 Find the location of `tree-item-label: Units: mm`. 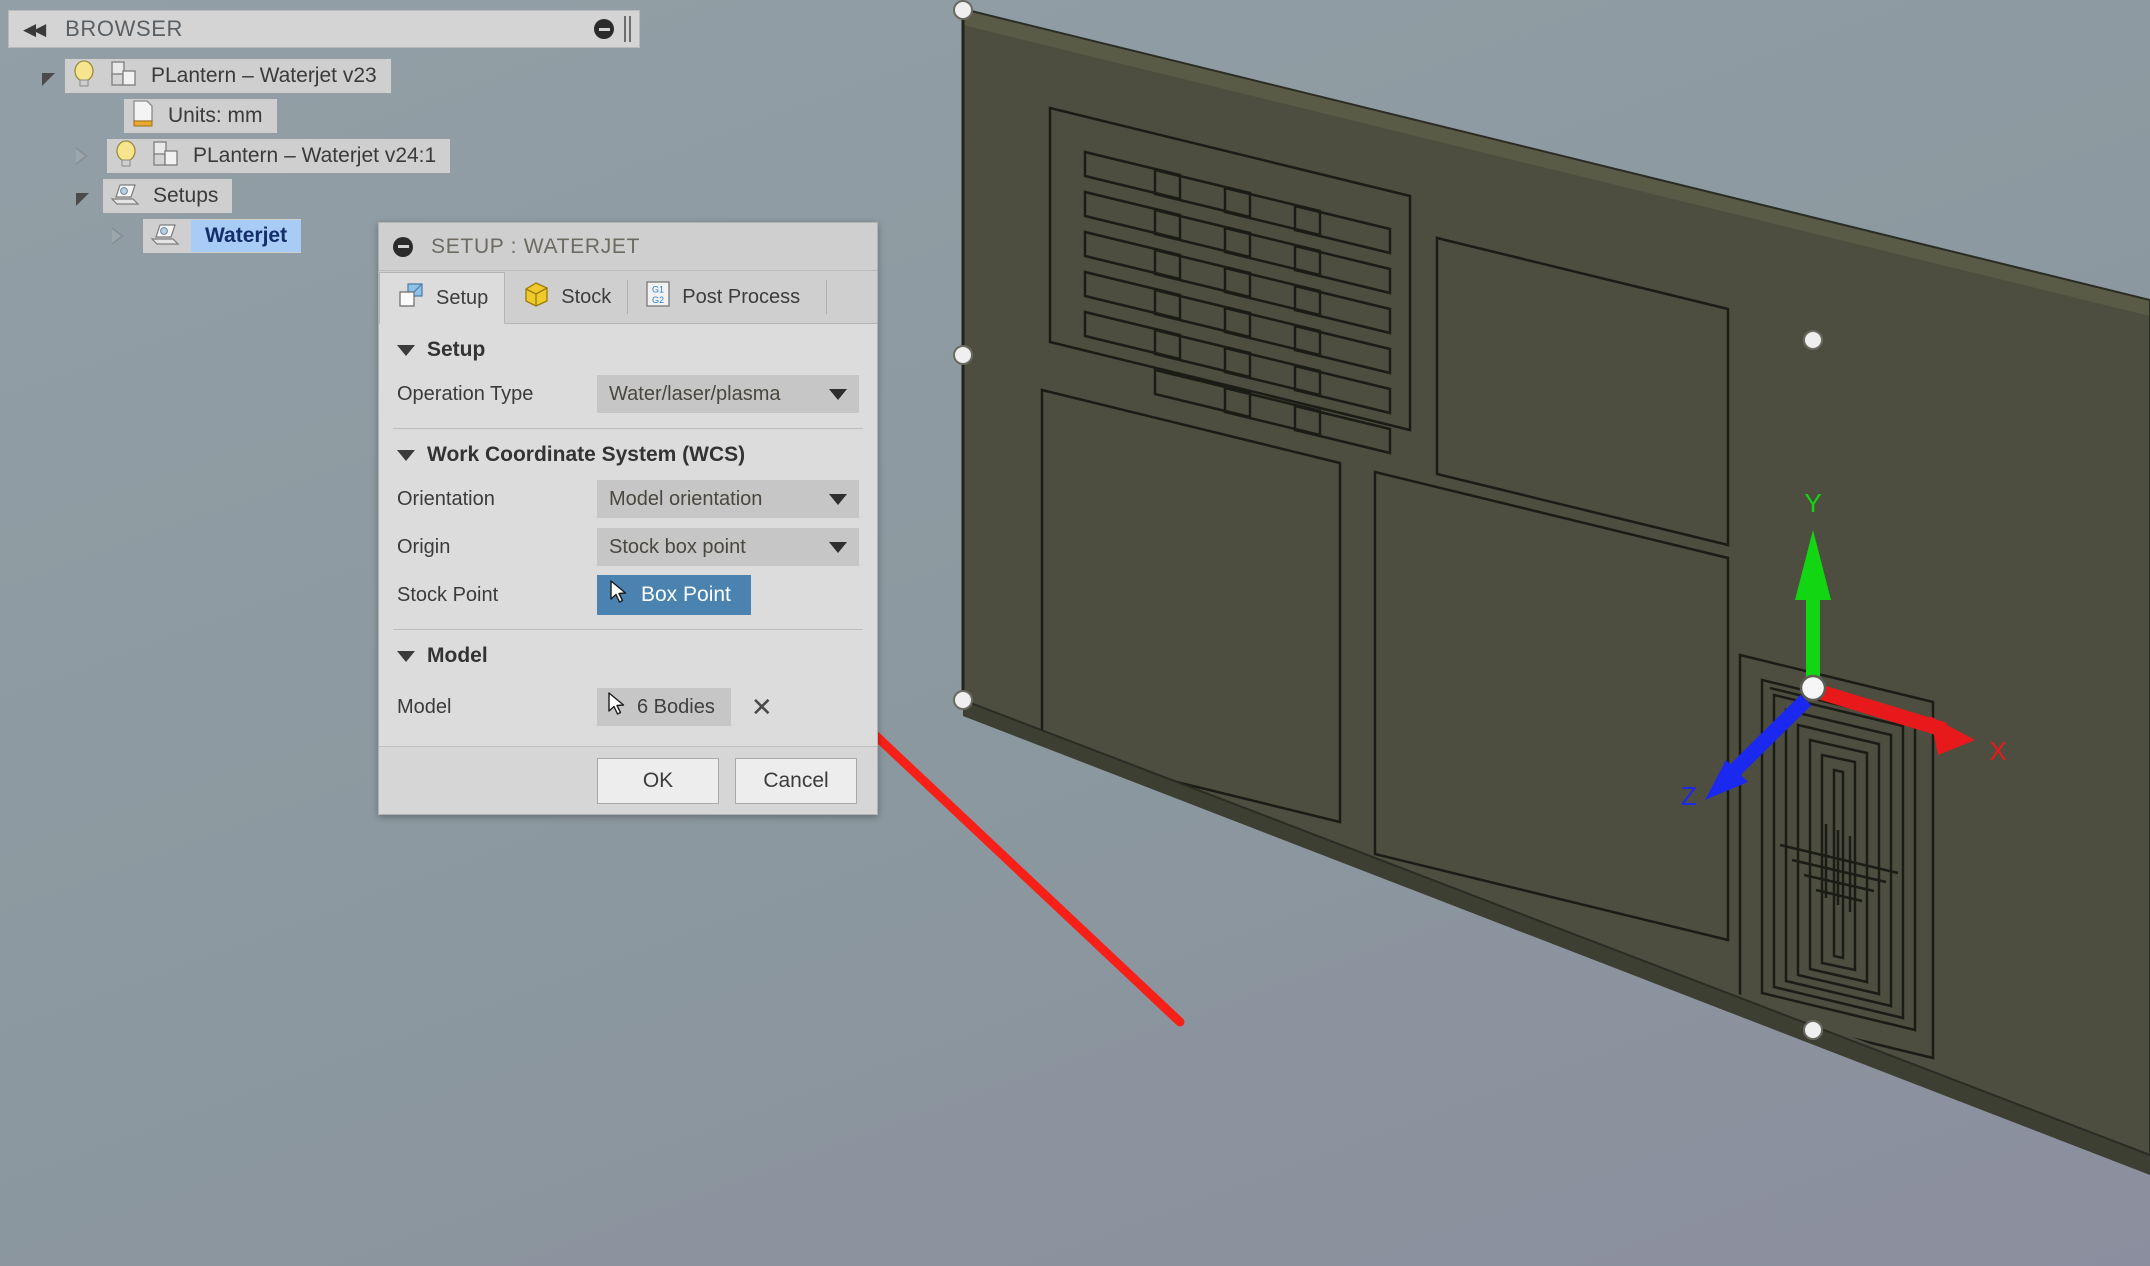

tree-item-label: Units: mm is located at coordinates (215, 115).